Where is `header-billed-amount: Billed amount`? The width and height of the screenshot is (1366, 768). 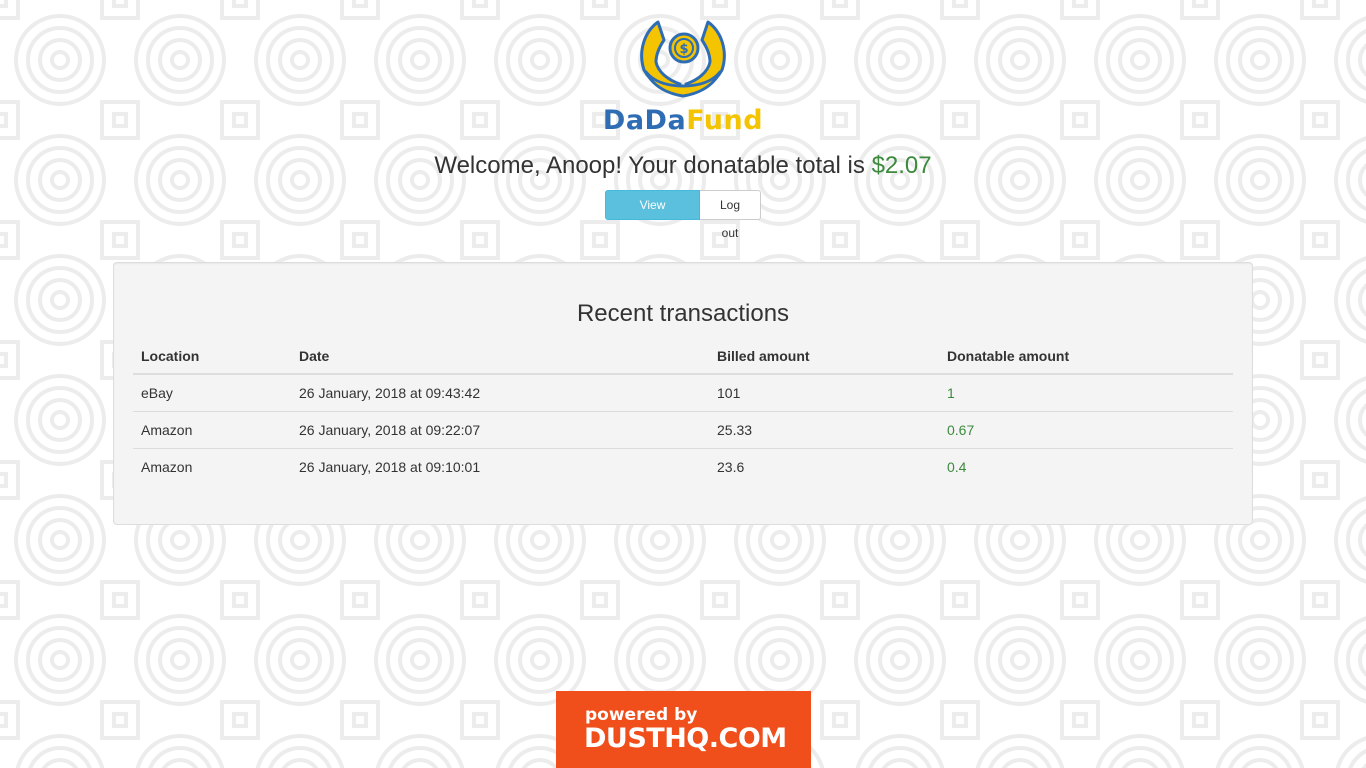
header-billed-amount: Billed amount is located at coordinates (824, 357).